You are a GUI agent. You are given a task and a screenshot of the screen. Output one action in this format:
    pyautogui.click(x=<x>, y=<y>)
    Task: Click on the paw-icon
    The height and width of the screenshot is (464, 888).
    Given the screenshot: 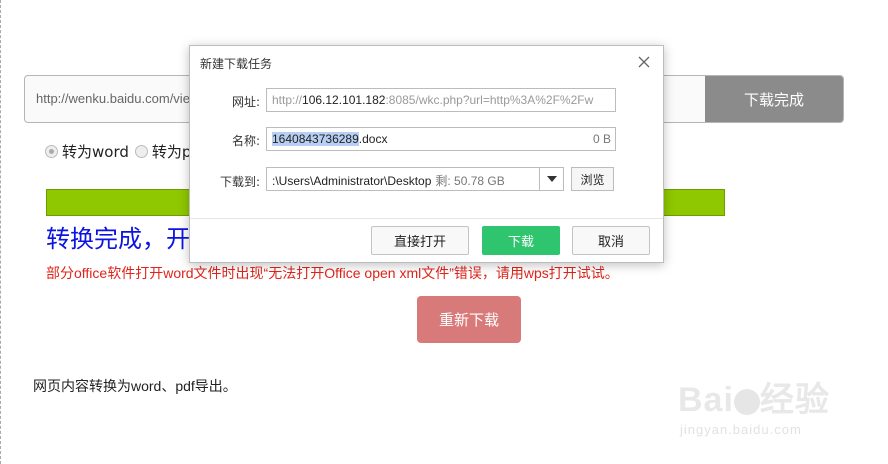 What is the action you would take?
    pyautogui.click(x=746, y=402)
    